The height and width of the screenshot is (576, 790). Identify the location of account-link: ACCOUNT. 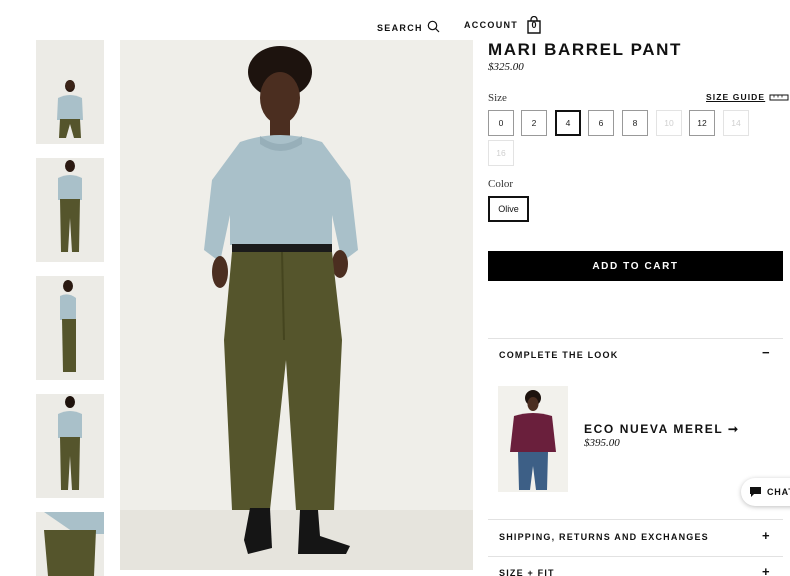
(491, 25).